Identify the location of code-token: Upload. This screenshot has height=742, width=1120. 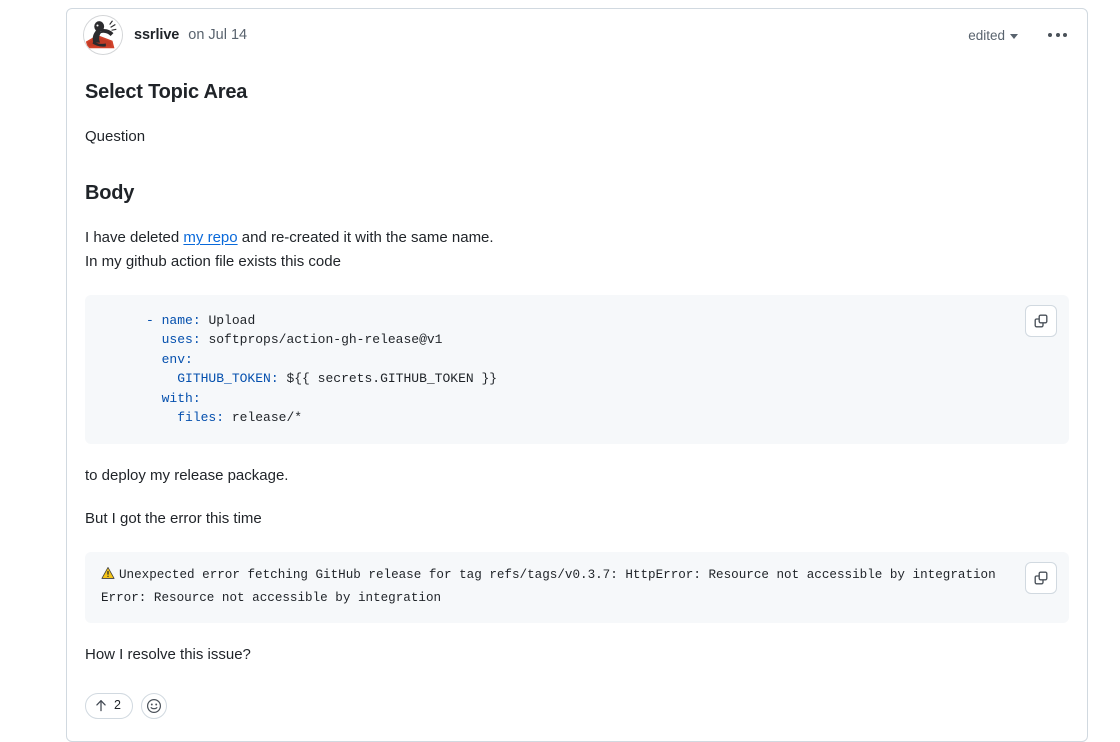
(228, 320).